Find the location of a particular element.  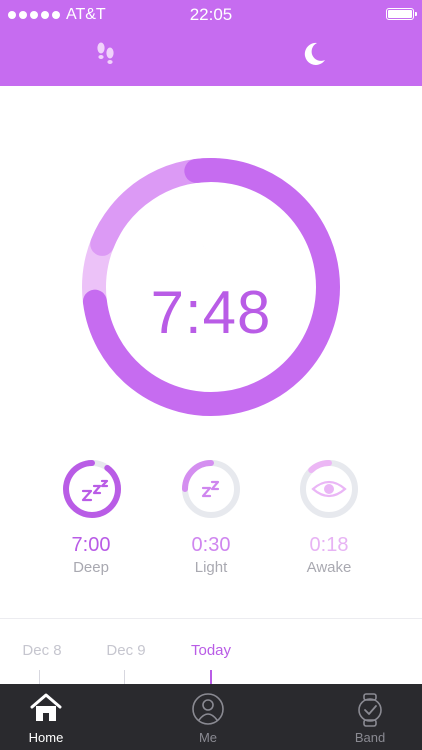

stat-rings is located at coordinates (210, 489).